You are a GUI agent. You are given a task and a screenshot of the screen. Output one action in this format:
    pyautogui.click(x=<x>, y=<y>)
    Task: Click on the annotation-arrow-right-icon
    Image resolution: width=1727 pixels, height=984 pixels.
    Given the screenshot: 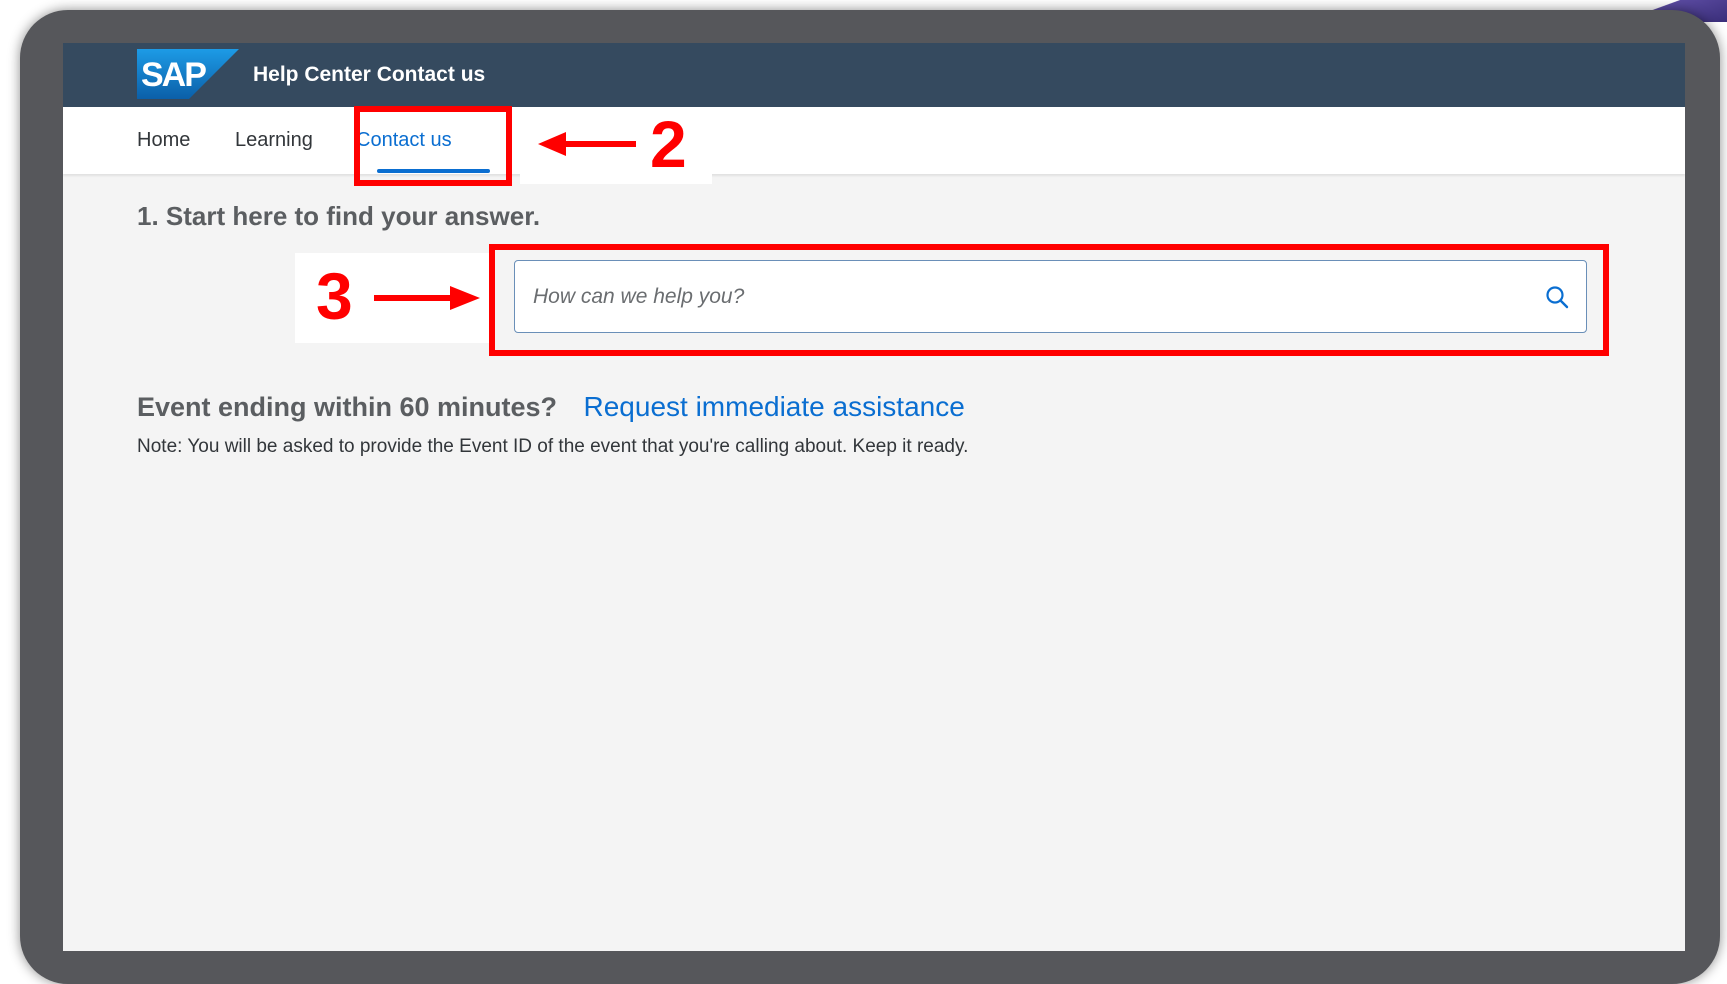 What is the action you would take?
    pyautogui.click(x=427, y=298)
    